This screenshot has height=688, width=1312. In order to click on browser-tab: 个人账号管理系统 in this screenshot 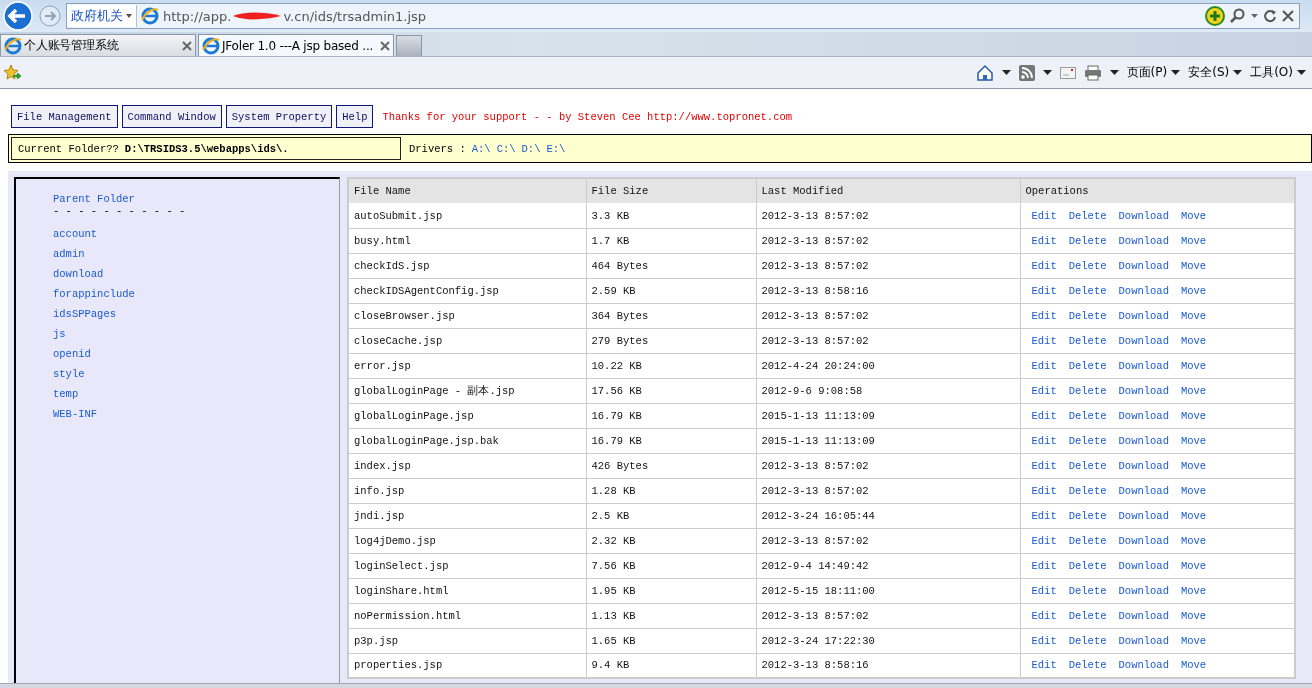, I will do `click(98, 45)`.